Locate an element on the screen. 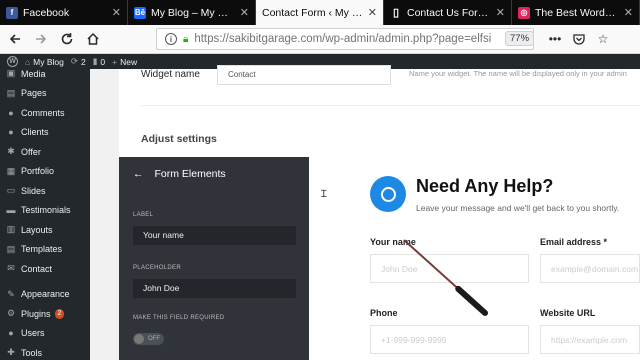 The height and width of the screenshot is (360, 640). sidebar-item-testimonials: ▬ Testimonials is located at coordinates (45, 211).